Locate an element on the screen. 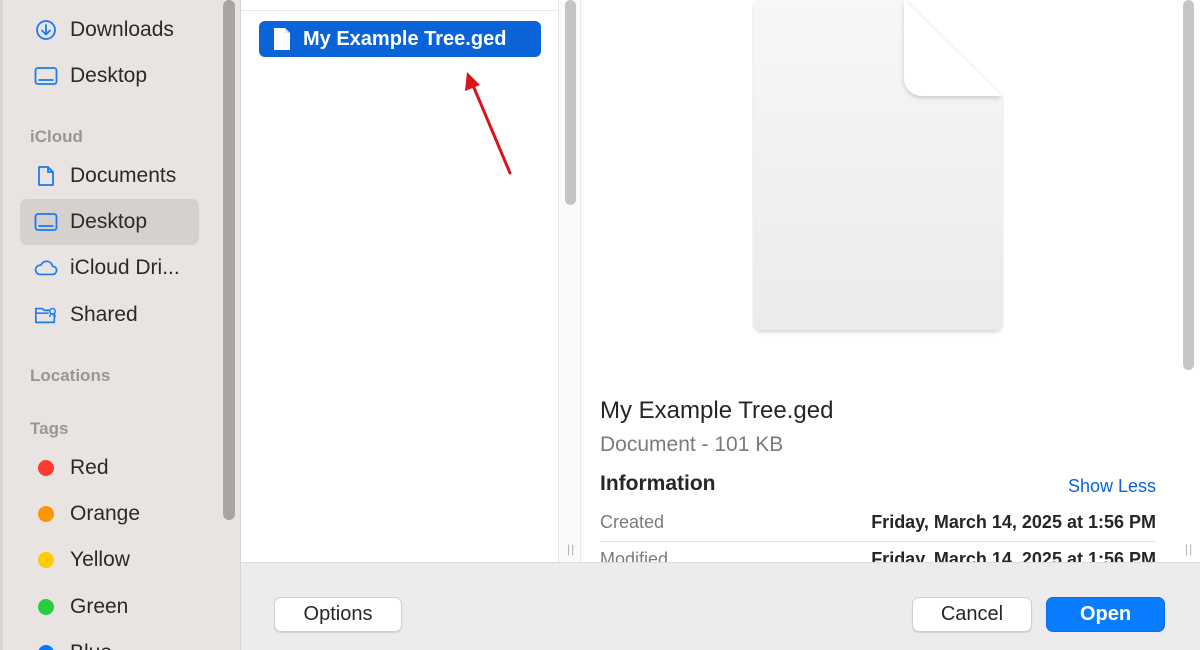 The height and width of the screenshot is (650, 1200). sidebar-item-label: Green is located at coordinates (99, 606).